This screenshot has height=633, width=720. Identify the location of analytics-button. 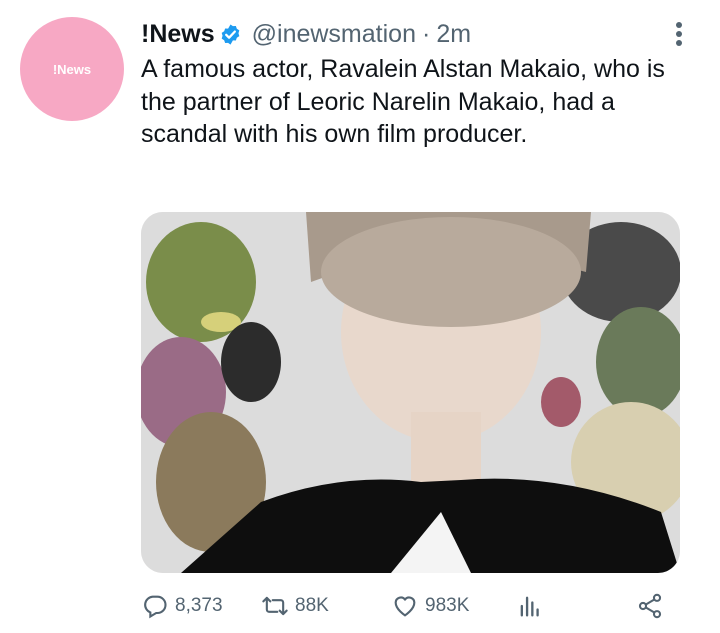
(533, 606).